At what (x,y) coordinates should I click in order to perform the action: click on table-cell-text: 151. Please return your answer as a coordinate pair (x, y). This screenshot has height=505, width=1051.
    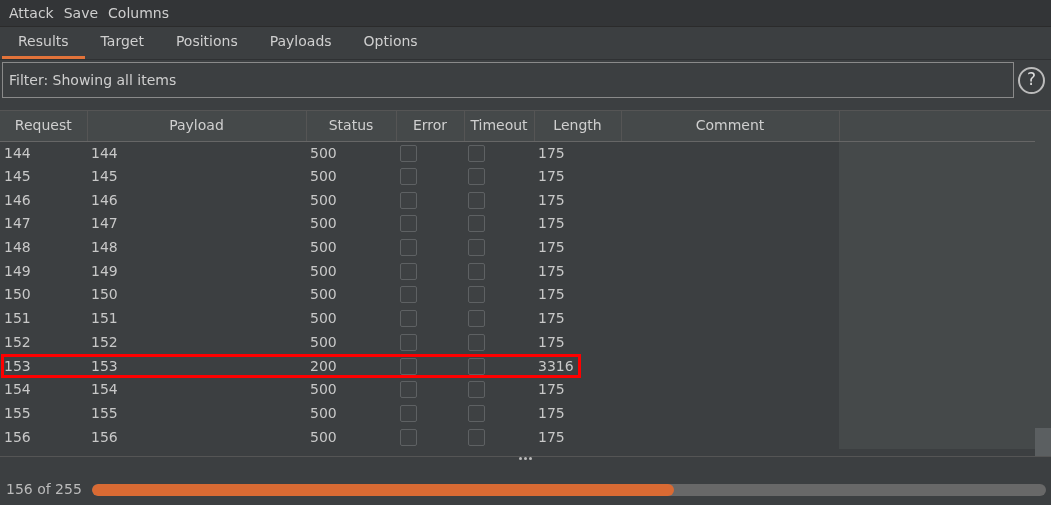
    Looking at the image, I should click on (104, 319).